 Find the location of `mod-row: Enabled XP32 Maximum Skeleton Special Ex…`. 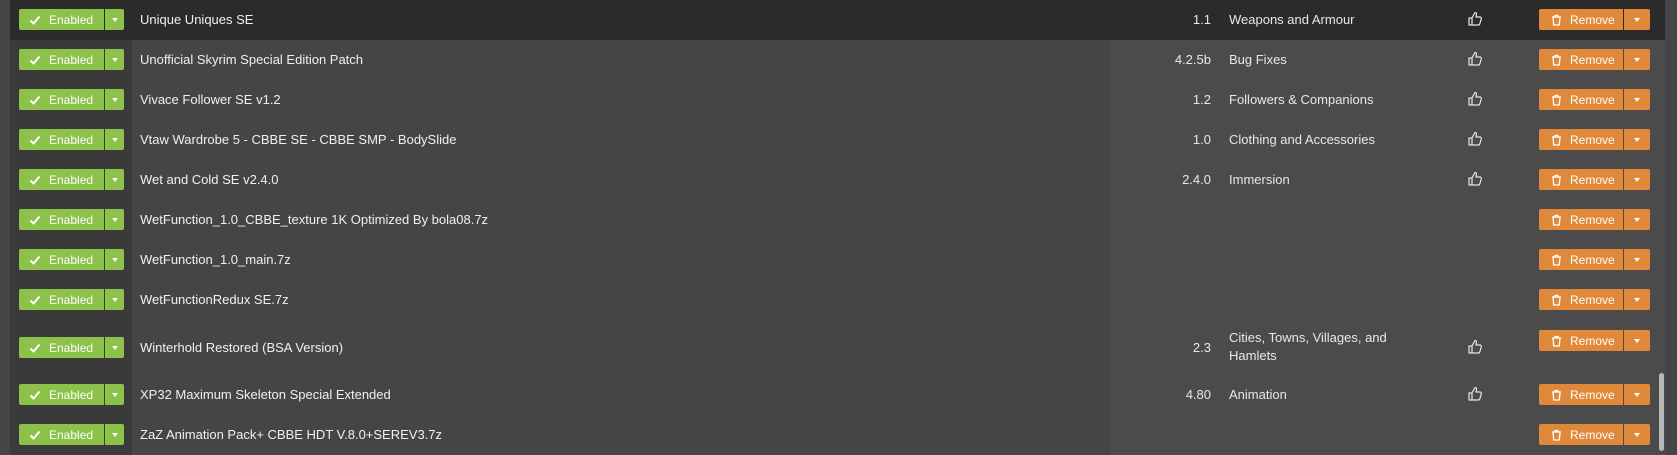

mod-row: Enabled XP32 Maximum Skeleton Special Ex… is located at coordinates (838, 395).